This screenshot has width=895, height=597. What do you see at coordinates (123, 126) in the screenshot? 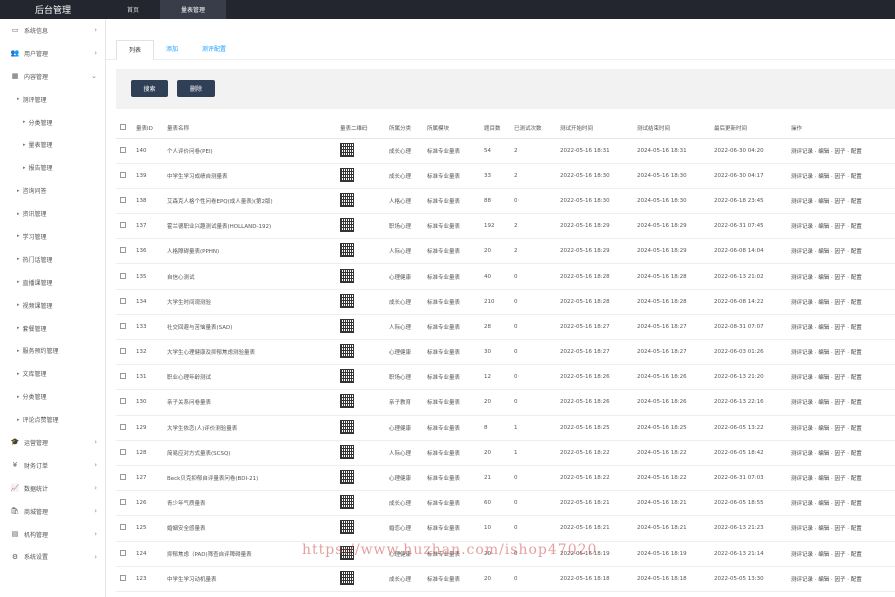
I see `select-all-checkbox` at bounding box center [123, 126].